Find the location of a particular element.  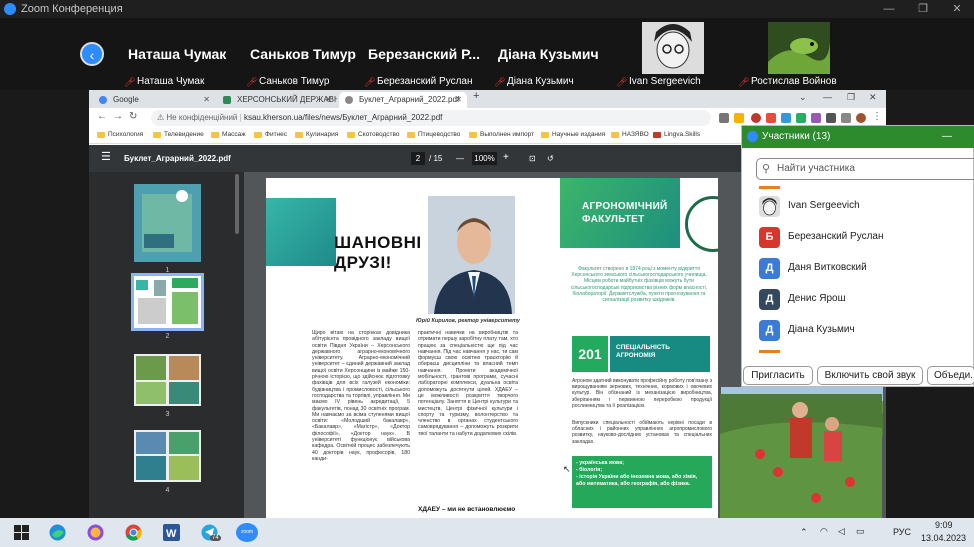

participant-name: Березанский Руслан is located at coordinates (836, 236).